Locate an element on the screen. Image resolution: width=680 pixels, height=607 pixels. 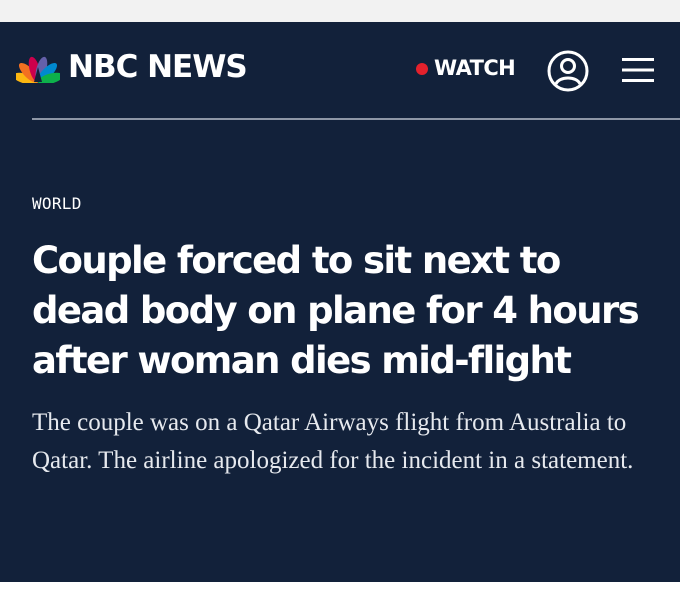
header-divider is located at coordinates (356, 119).